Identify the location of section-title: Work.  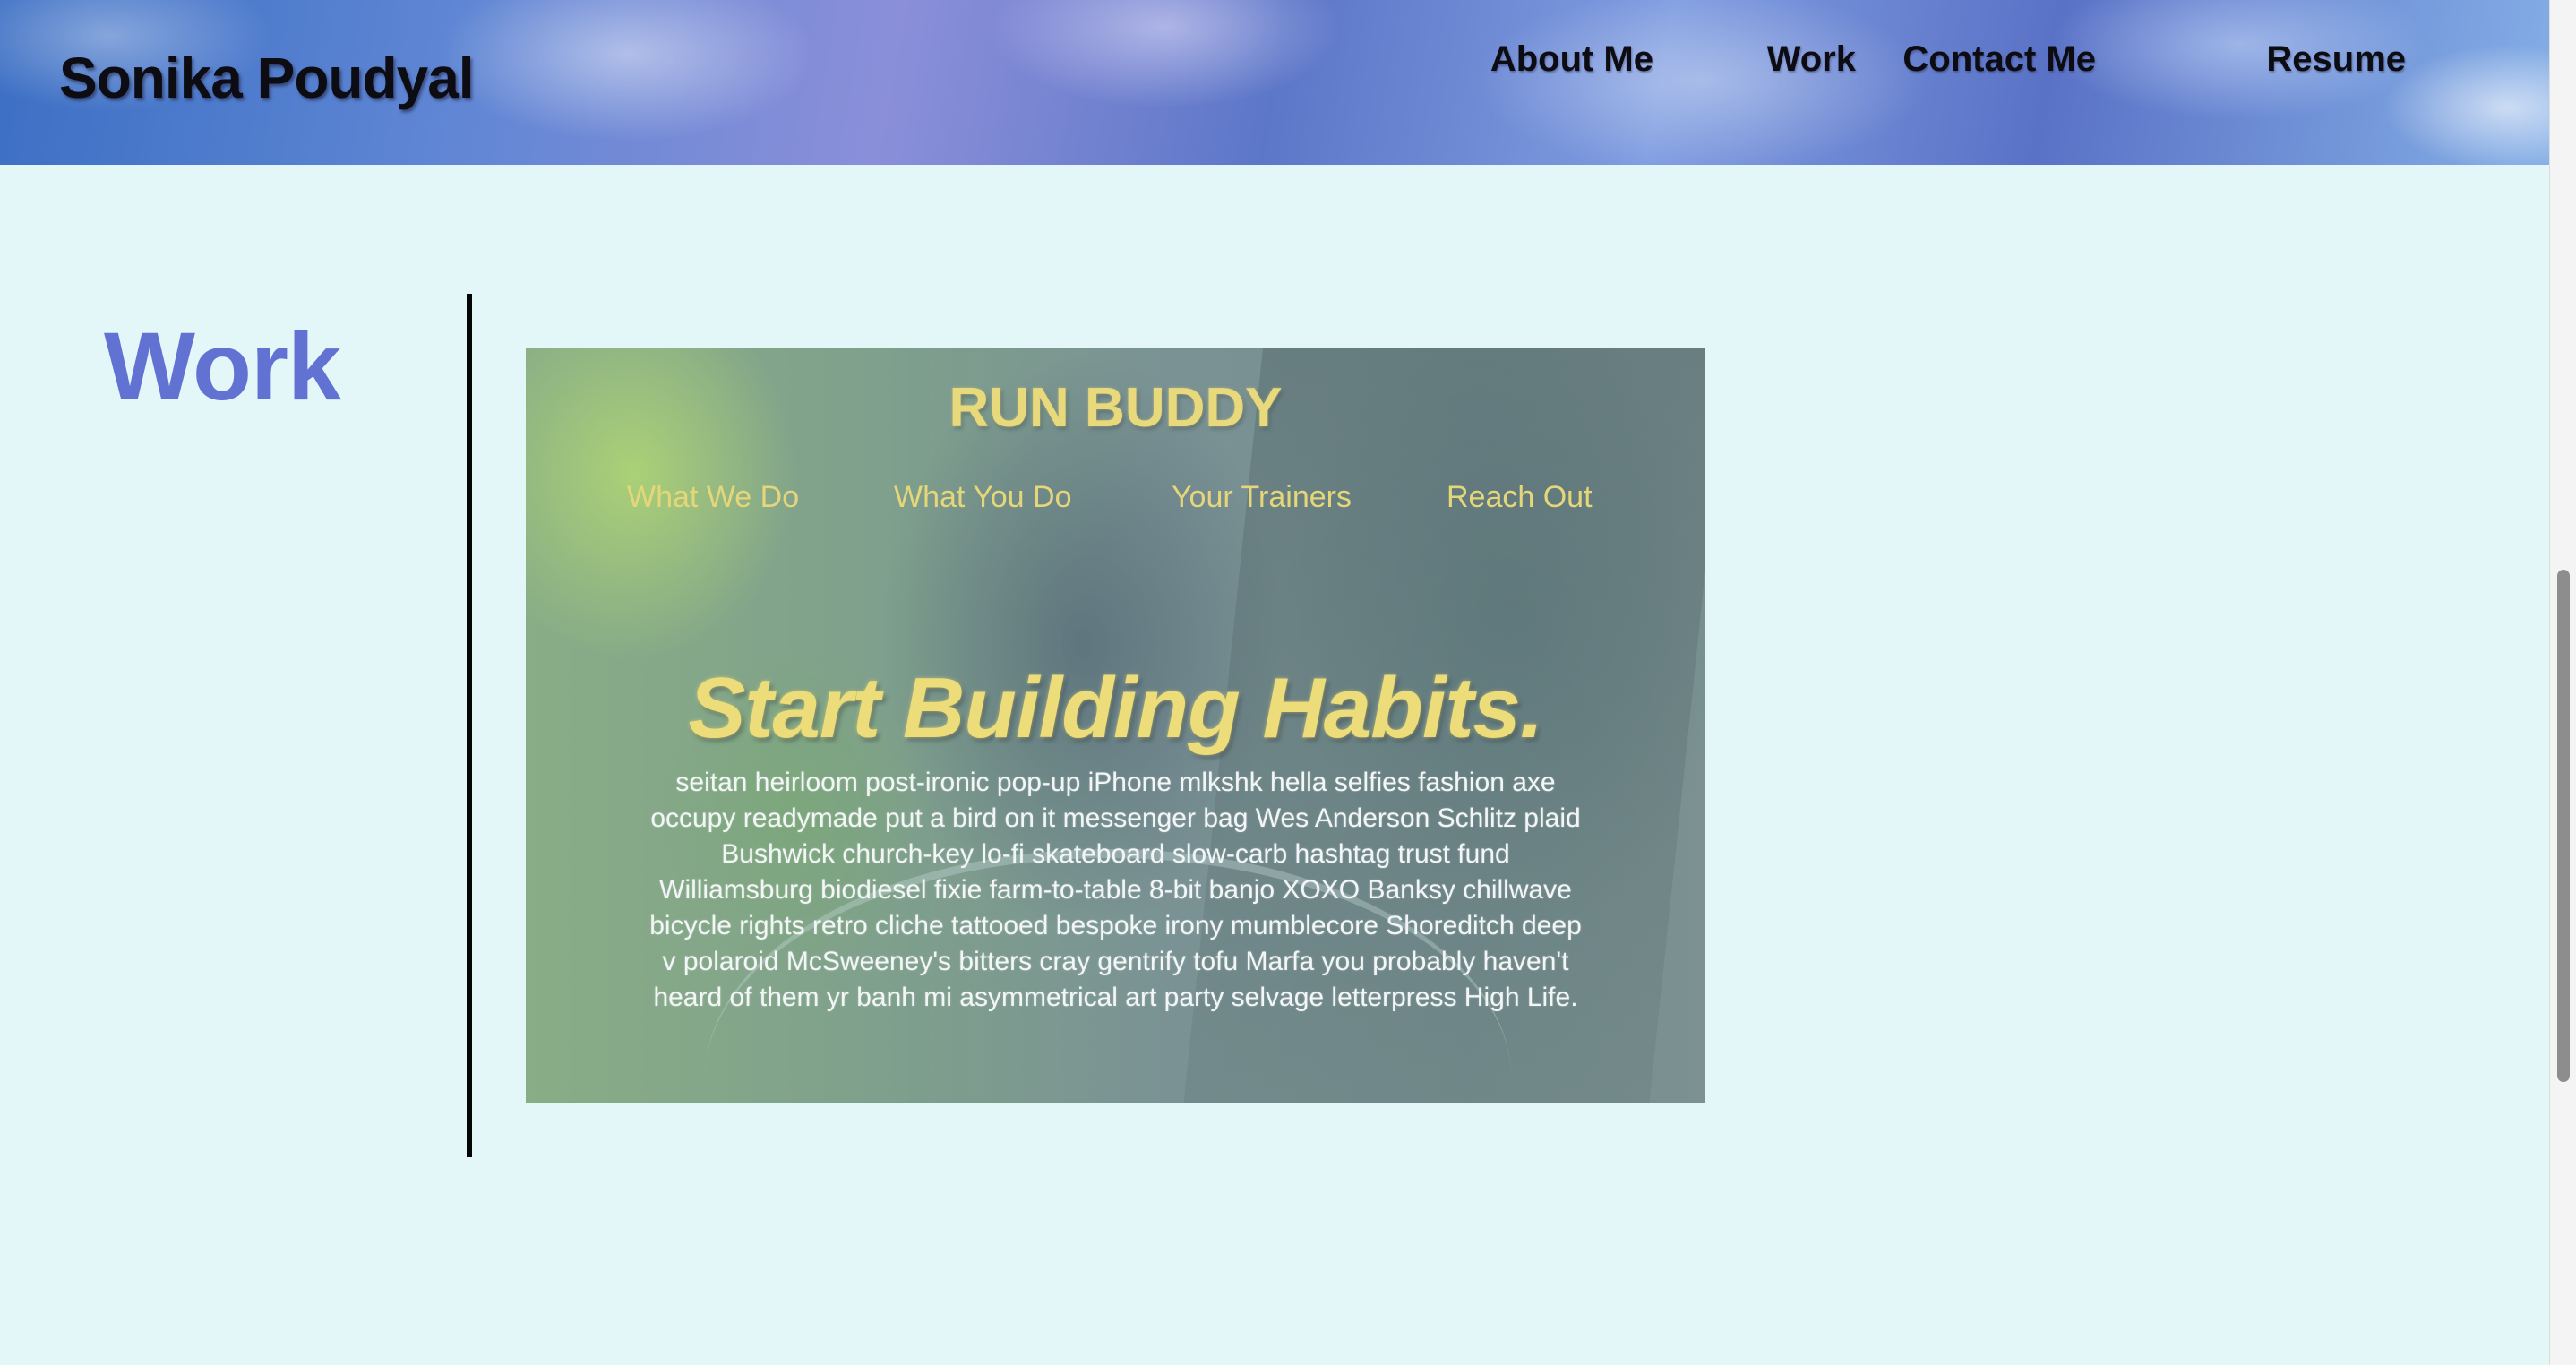
(222, 366).